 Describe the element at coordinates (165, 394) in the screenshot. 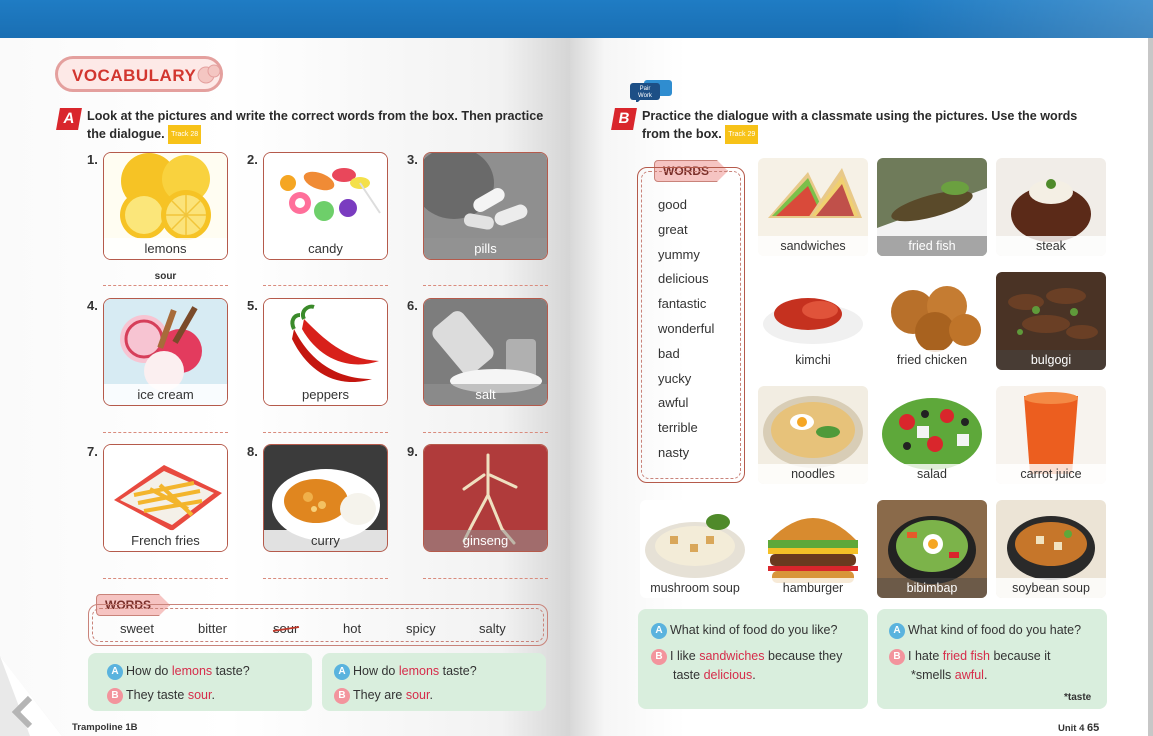

I see `picture-label-ice-cream: ice cream` at that location.